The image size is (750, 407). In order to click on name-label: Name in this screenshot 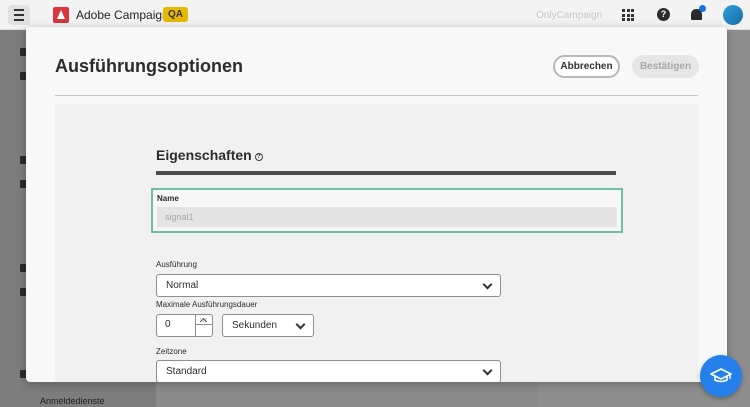, I will do `click(168, 198)`.